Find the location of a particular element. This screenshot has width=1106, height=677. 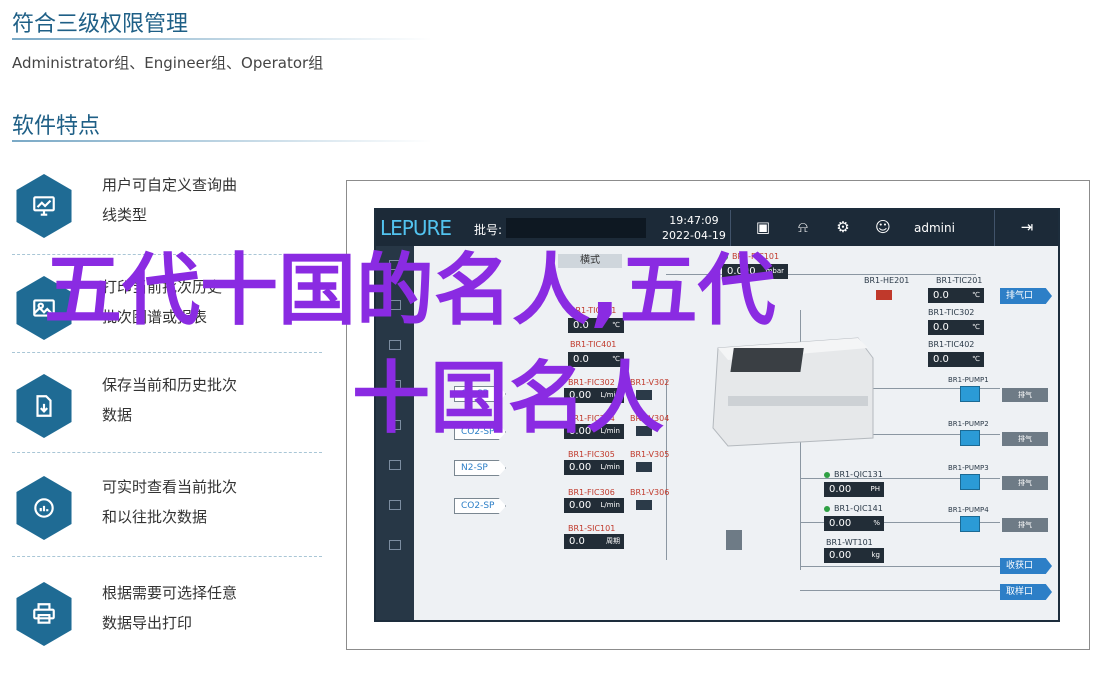

fic306-unit: L/min is located at coordinates (610, 505).